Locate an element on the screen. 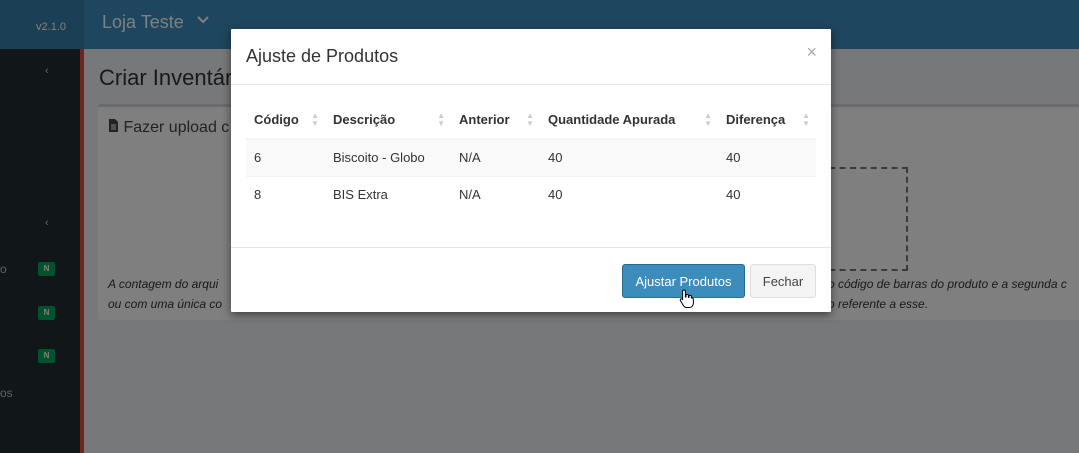  hand-cursor-icon is located at coordinates (687, 299).